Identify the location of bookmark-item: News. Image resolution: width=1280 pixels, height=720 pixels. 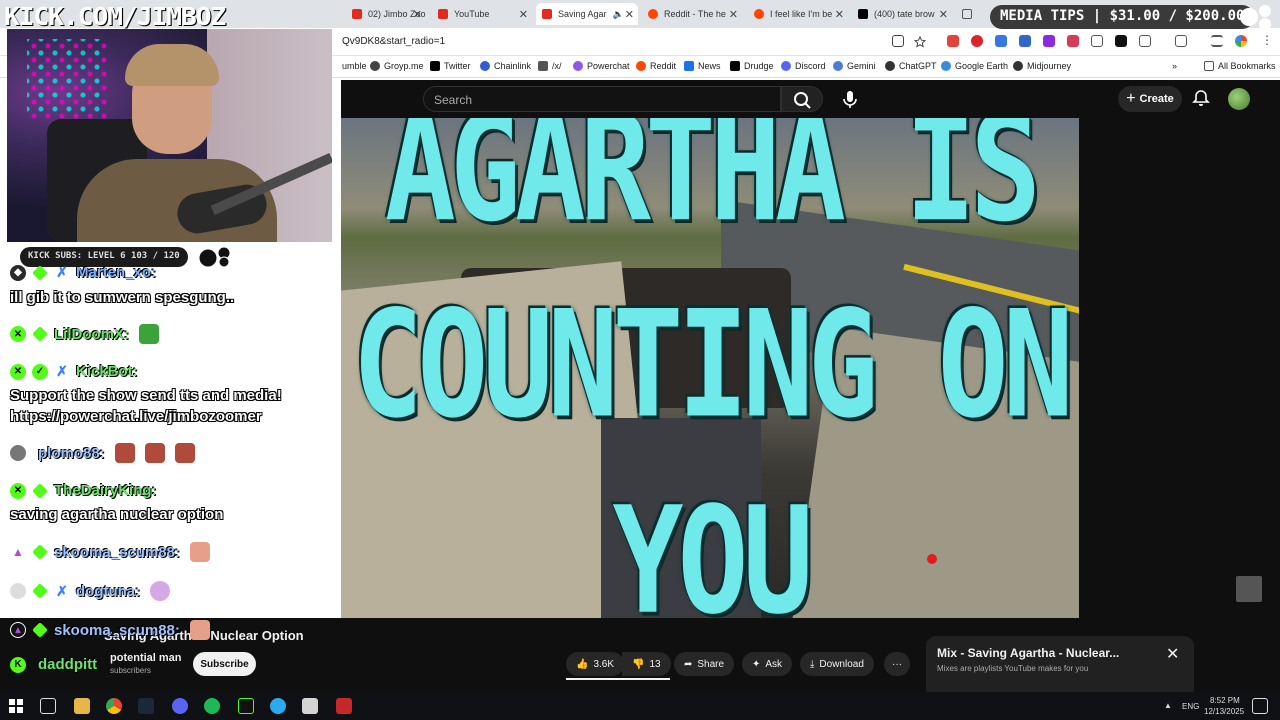
(702, 66).